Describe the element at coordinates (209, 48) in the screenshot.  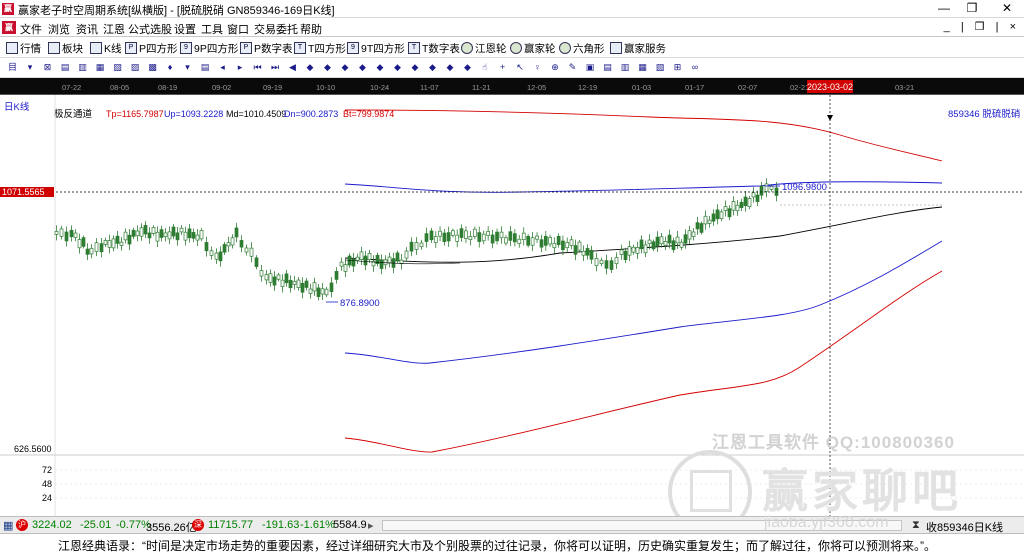
I see `toolbar-9p-square-button: 9 9P四方形` at that location.